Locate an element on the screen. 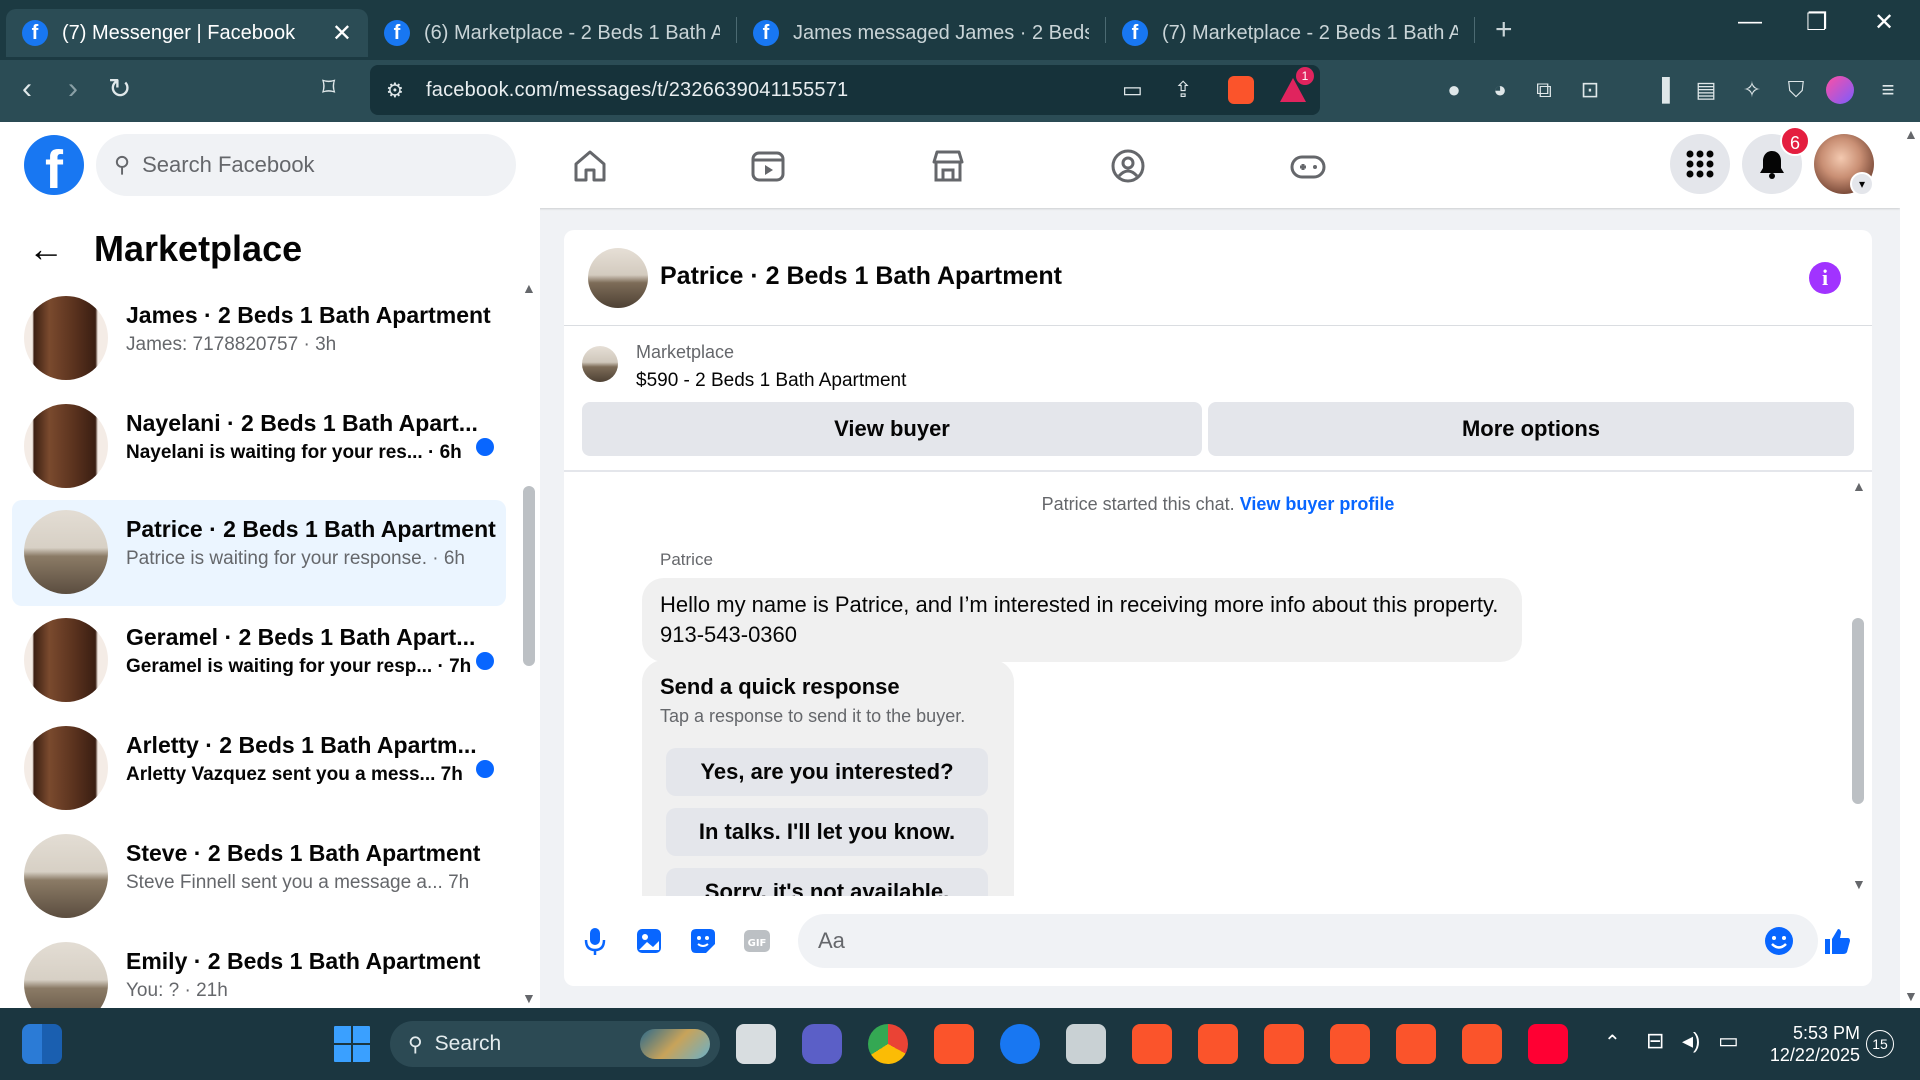 The image size is (1920, 1080). cast-icon: ▭ is located at coordinates (1132, 90).